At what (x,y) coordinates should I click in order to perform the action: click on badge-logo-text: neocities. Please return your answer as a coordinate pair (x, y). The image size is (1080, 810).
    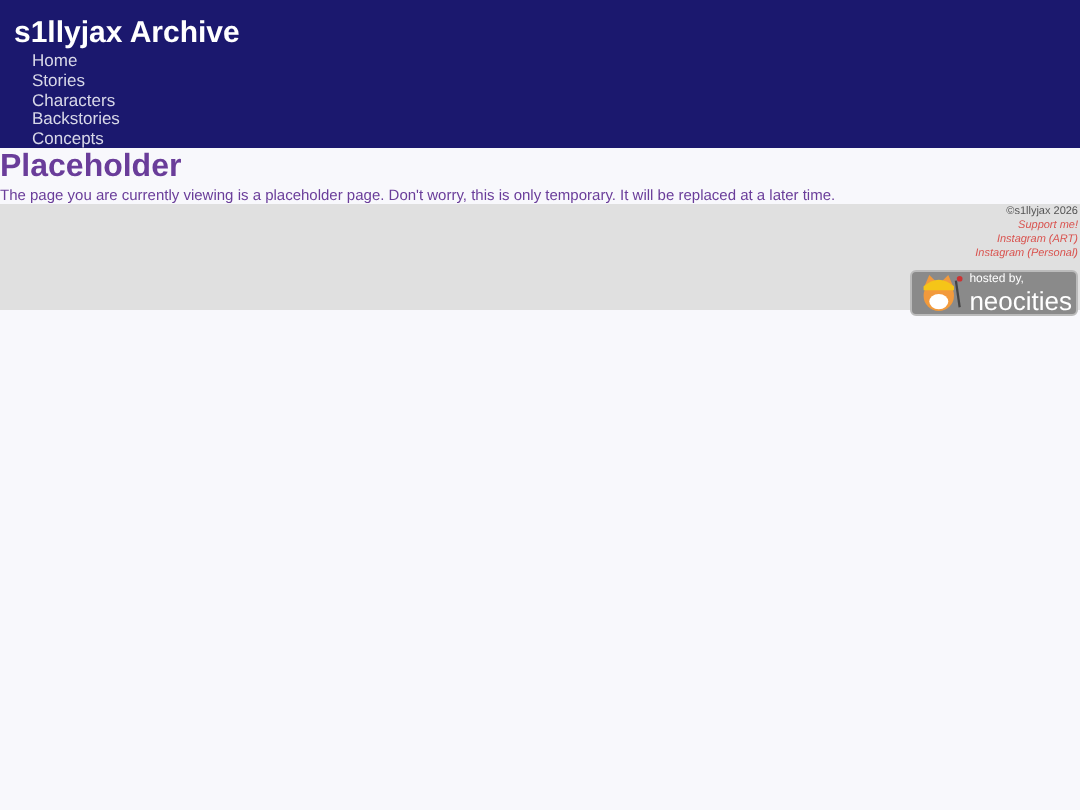
    Looking at the image, I should click on (1020, 300).